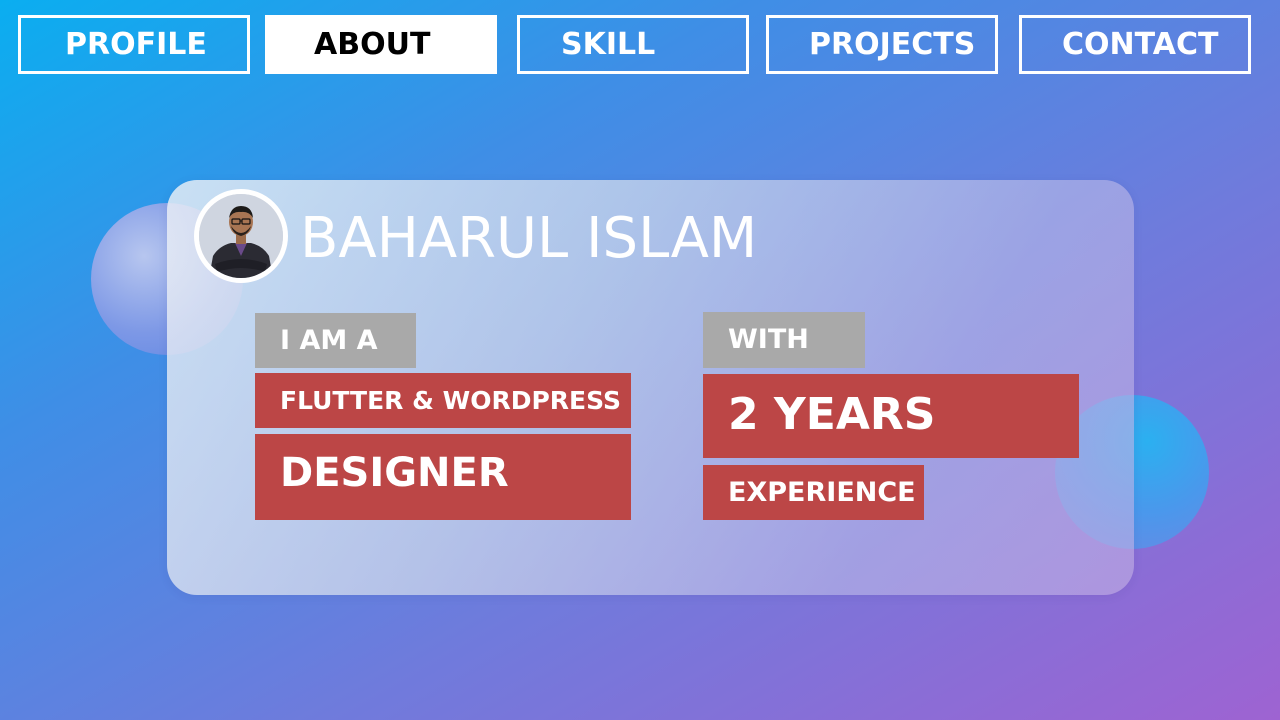 The height and width of the screenshot is (720, 1280). I want to click on intro-label: I AM A, so click(335, 340).